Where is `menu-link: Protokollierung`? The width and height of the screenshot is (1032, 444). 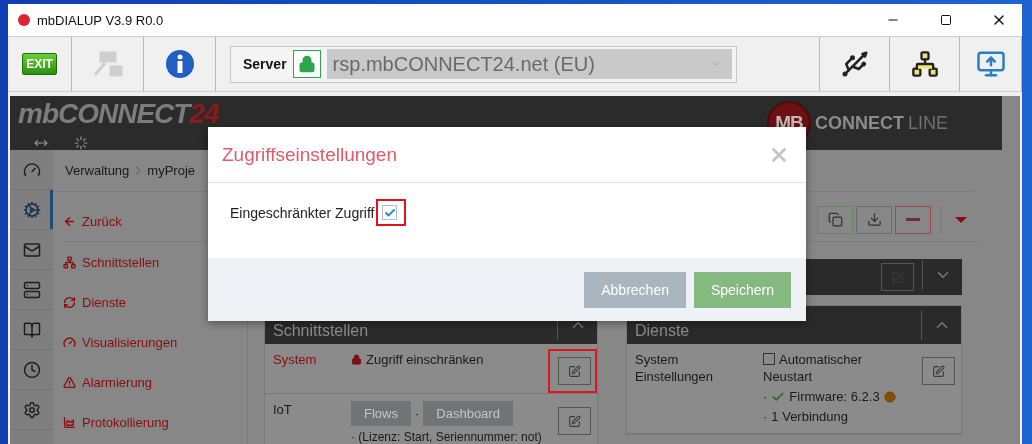
menu-link: Protokollierung is located at coordinates (155, 422).